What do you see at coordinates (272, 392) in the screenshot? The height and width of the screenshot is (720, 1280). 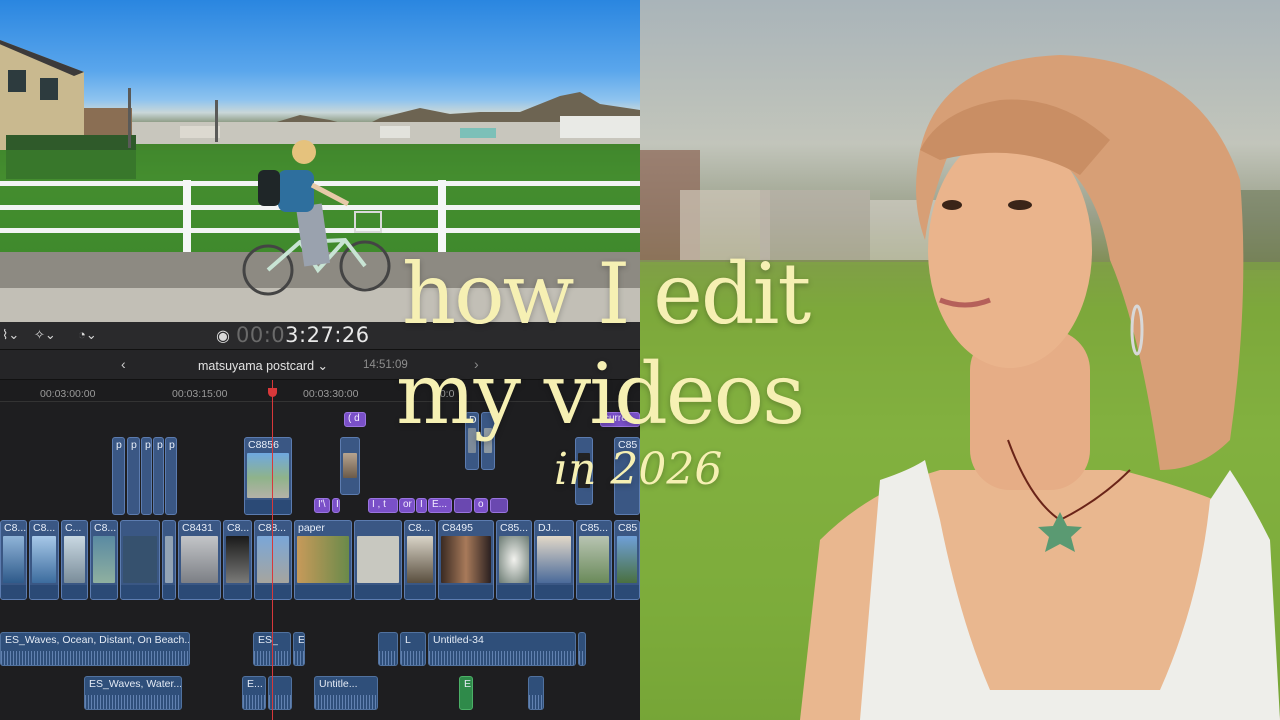 I see `playhead-handle` at bounding box center [272, 392].